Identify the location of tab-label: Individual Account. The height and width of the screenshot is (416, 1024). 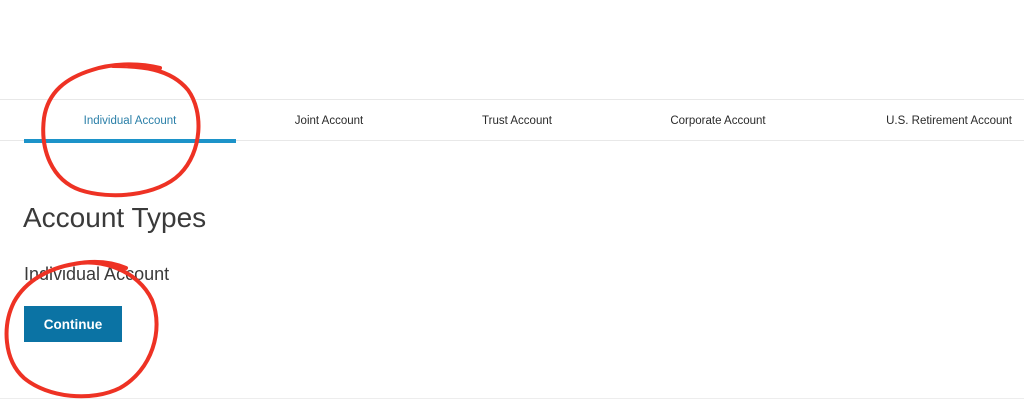
(130, 120).